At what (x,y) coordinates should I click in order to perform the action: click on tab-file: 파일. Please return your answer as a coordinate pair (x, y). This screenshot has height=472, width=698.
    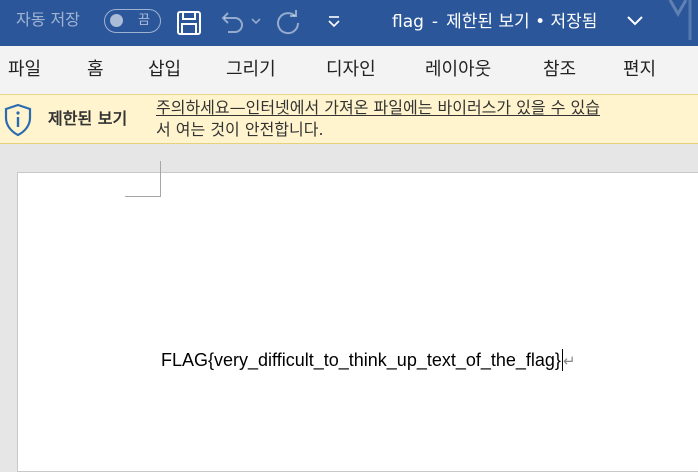
    Looking at the image, I should click on (24, 70).